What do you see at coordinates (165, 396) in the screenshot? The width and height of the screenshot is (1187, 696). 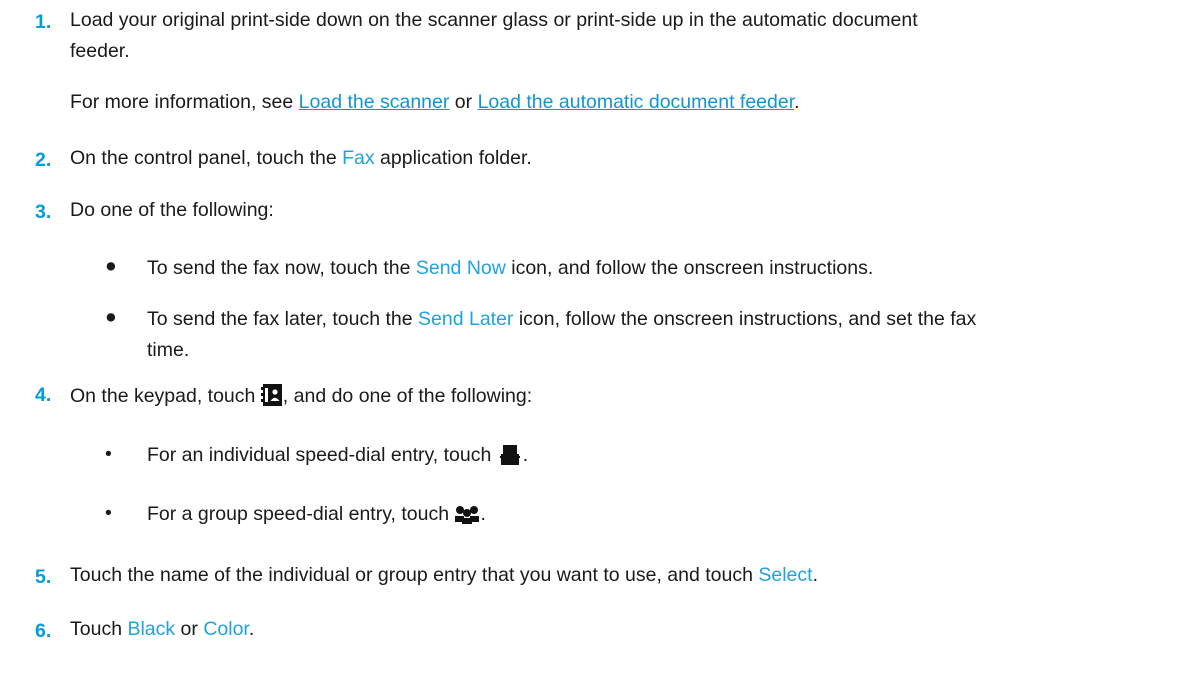 I see `step-4-pre: On the keypad, touch` at bounding box center [165, 396].